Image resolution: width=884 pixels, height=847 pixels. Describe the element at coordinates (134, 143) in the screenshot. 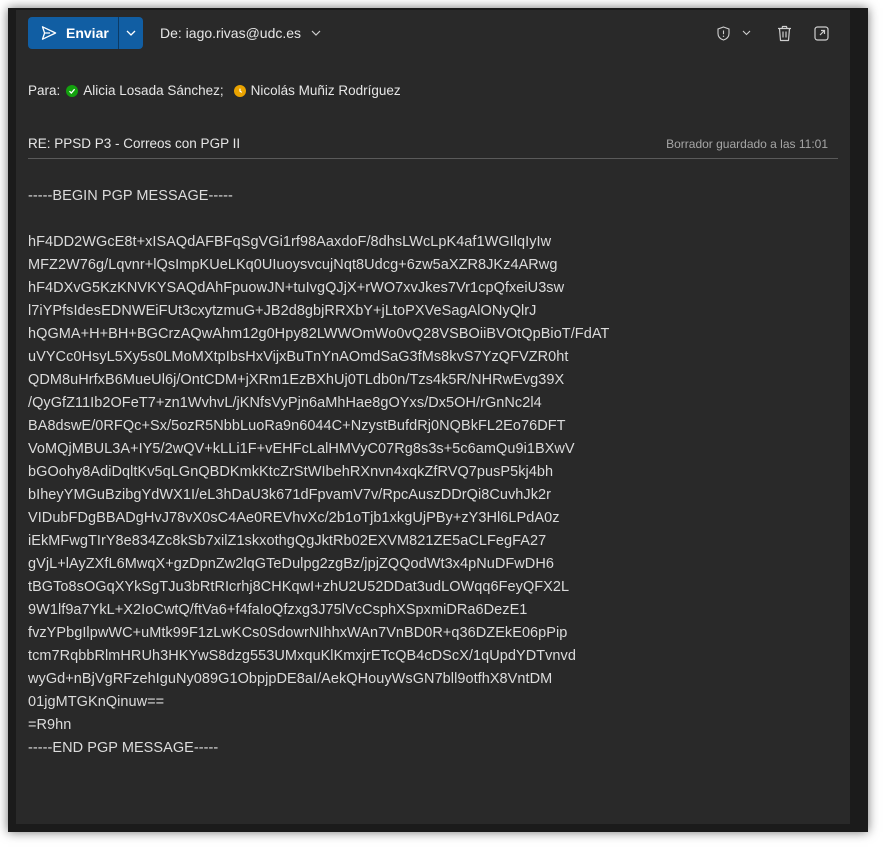

I see `subject-text: RE: PPSD P3 - Correos con PGP II` at that location.